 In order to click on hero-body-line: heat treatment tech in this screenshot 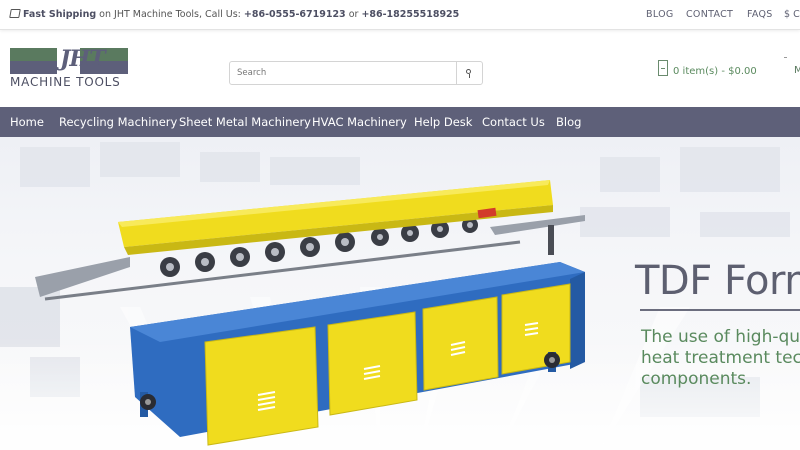, I will do `click(720, 358)`.